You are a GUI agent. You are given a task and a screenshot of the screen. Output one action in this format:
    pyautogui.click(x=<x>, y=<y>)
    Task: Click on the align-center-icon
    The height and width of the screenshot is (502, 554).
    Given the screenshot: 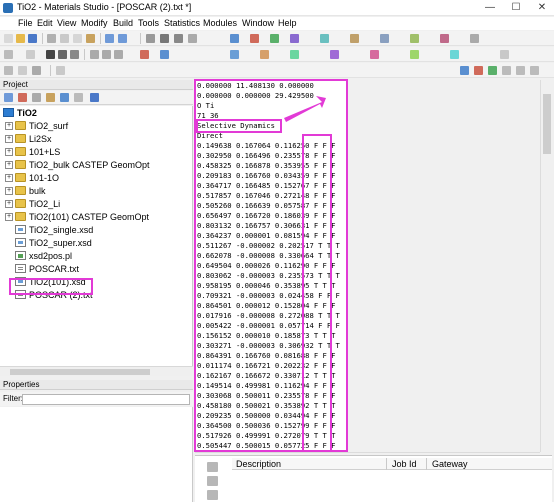 What is the action you would take?
    pyautogui.click(x=106, y=54)
    